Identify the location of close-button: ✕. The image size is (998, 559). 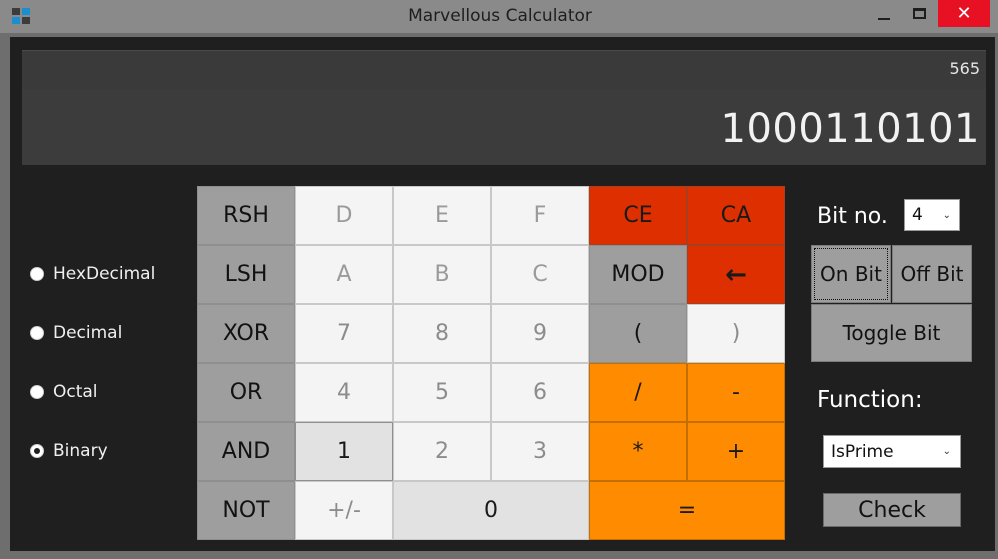
(964, 13).